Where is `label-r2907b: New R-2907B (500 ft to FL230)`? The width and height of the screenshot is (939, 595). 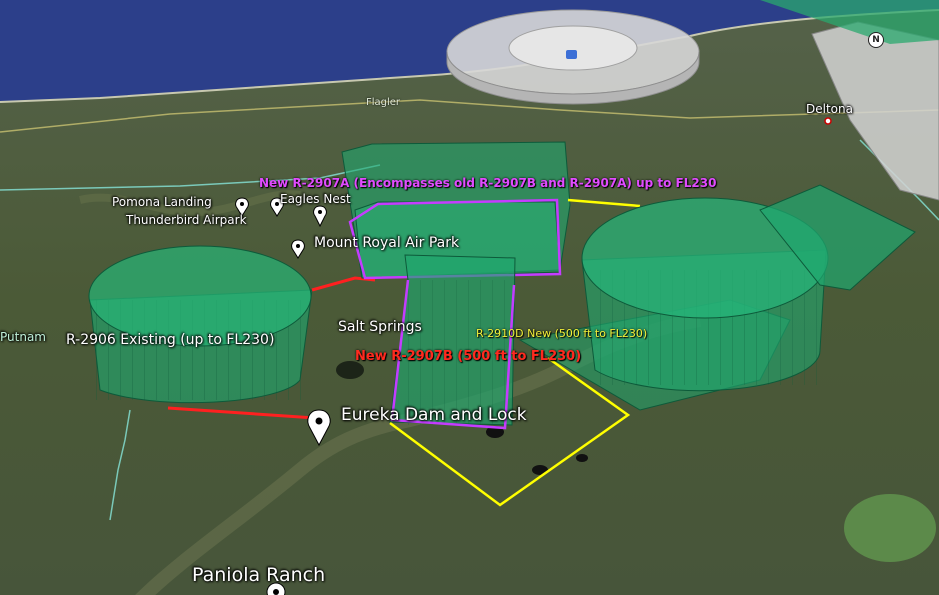
label-r2907b: New R-2907B (500 ft to FL230) is located at coordinates (468, 356).